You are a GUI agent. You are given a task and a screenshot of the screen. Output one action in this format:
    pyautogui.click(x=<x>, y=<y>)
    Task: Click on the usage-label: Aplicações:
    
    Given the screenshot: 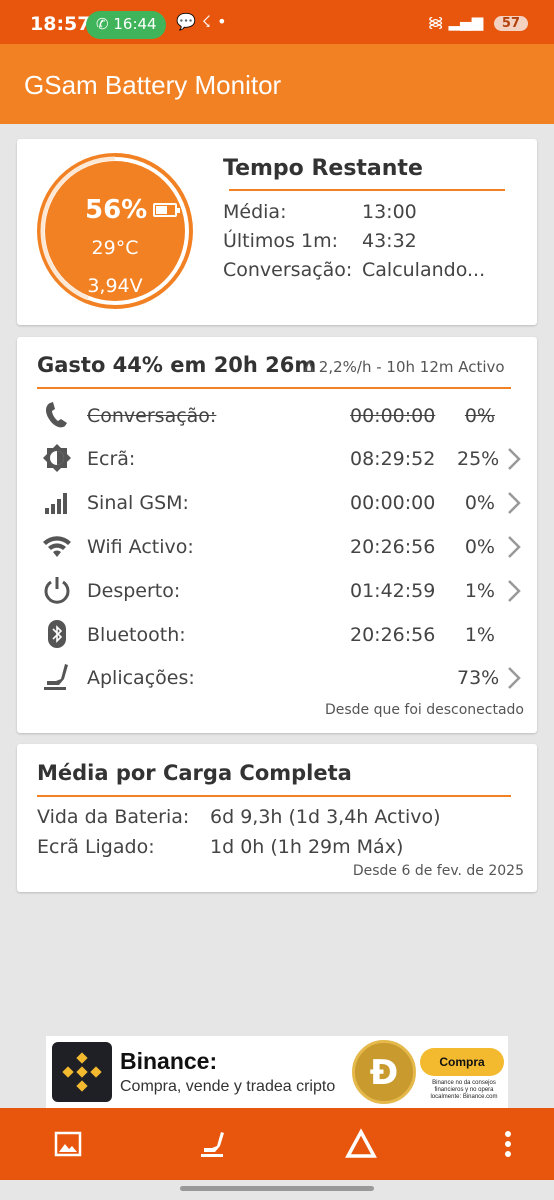 What is the action you would take?
    pyautogui.click(x=141, y=678)
    